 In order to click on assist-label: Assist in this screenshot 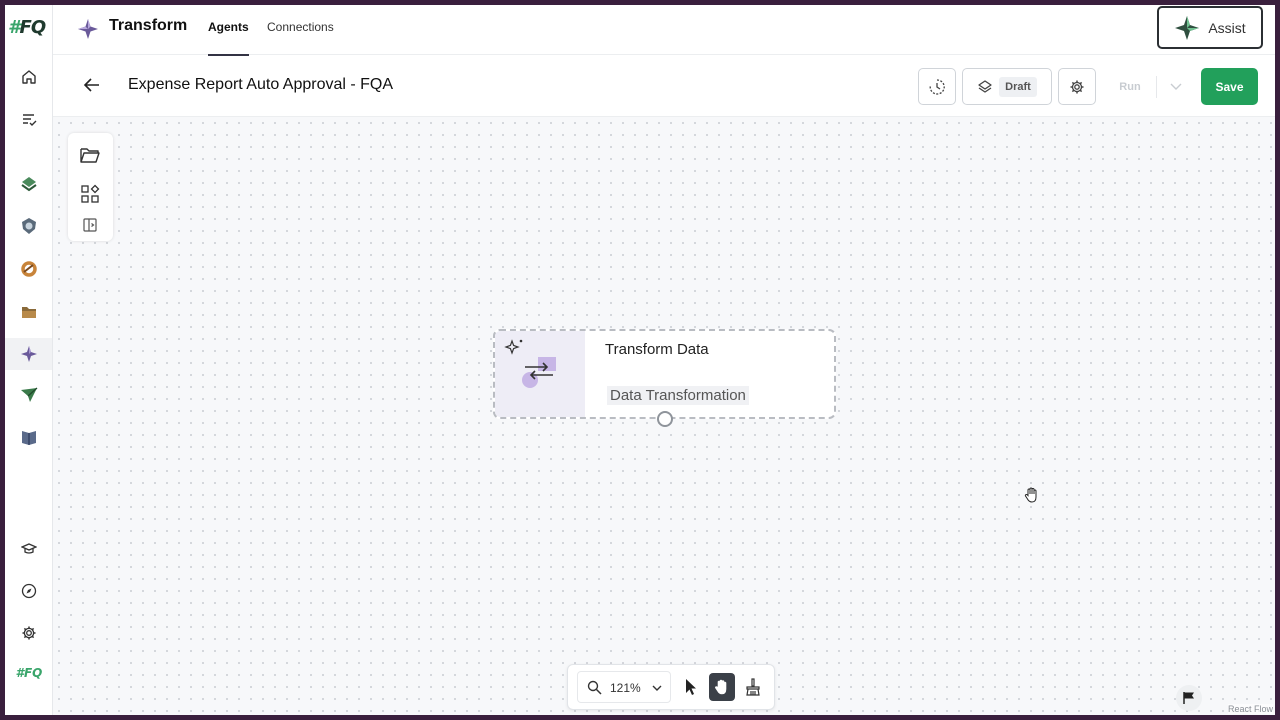, I will do `click(1227, 27)`.